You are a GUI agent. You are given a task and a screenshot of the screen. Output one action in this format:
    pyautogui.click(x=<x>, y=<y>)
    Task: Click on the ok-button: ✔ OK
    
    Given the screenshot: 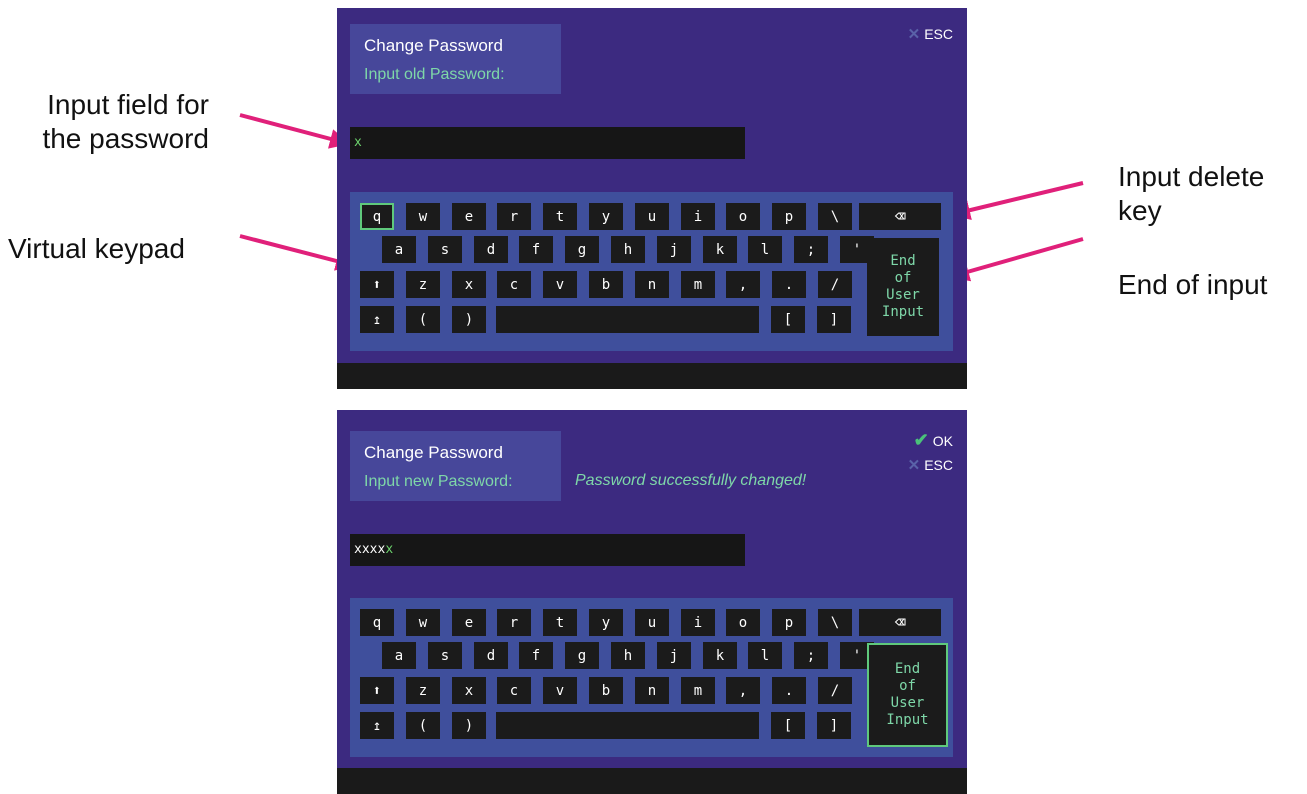 What is the action you would take?
    pyautogui.click(x=933, y=440)
    